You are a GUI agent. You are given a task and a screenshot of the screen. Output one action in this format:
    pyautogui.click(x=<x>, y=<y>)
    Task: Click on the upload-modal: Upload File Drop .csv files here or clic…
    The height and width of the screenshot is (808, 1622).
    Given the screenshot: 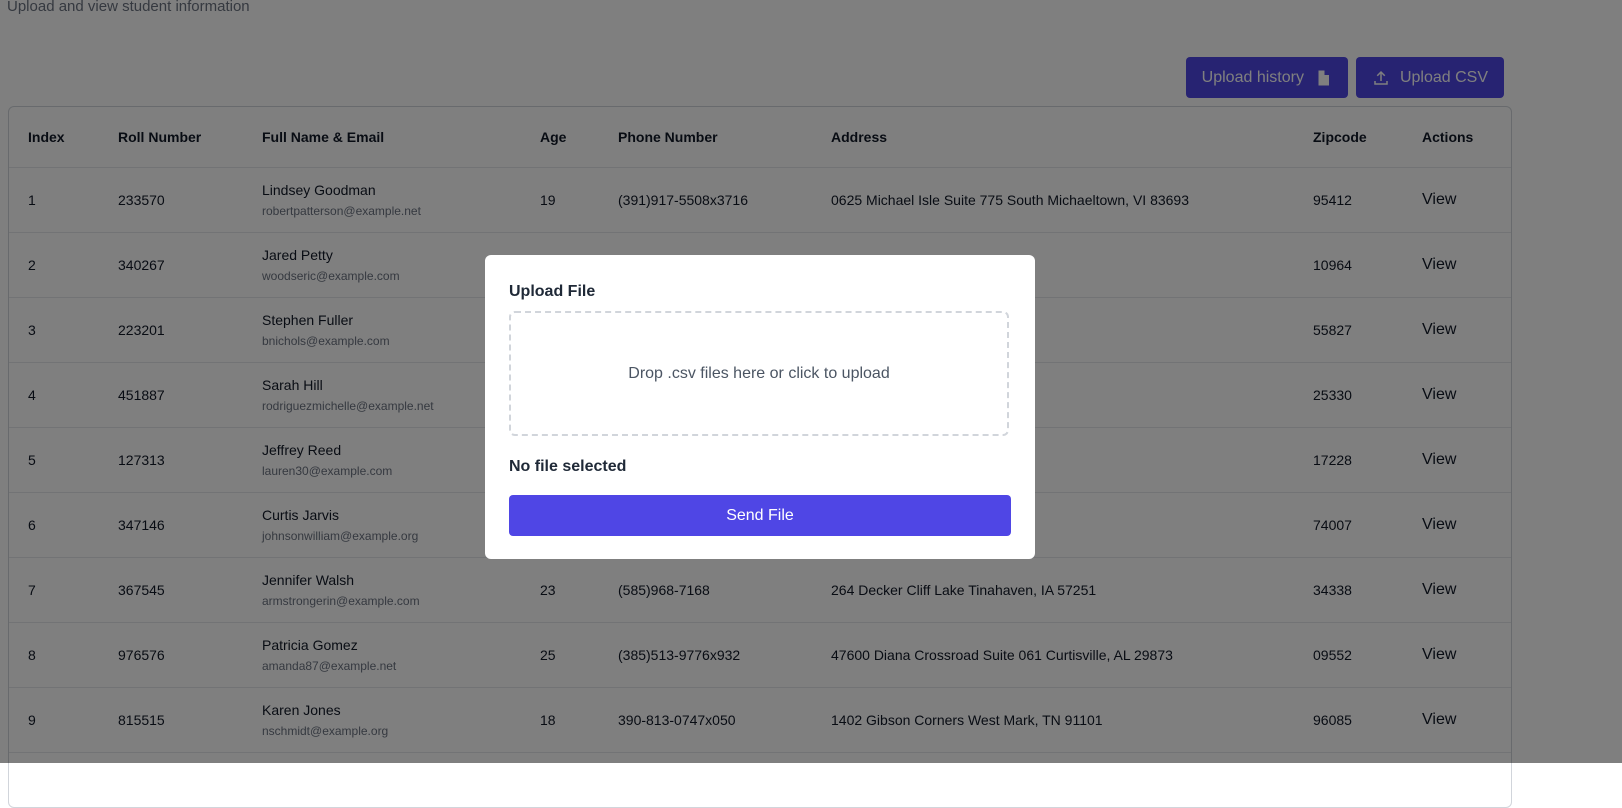 What is the action you would take?
    pyautogui.click(x=760, y=407)
    